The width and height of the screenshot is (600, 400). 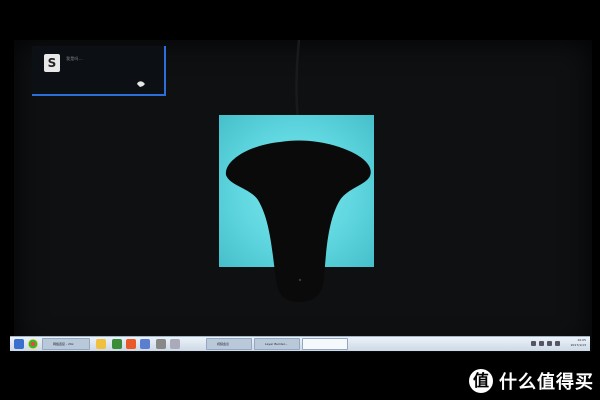 What do you see at coordinates (175, 344) in the screenshot?
I see `app-light-icon` at bounding box center [175, 344].